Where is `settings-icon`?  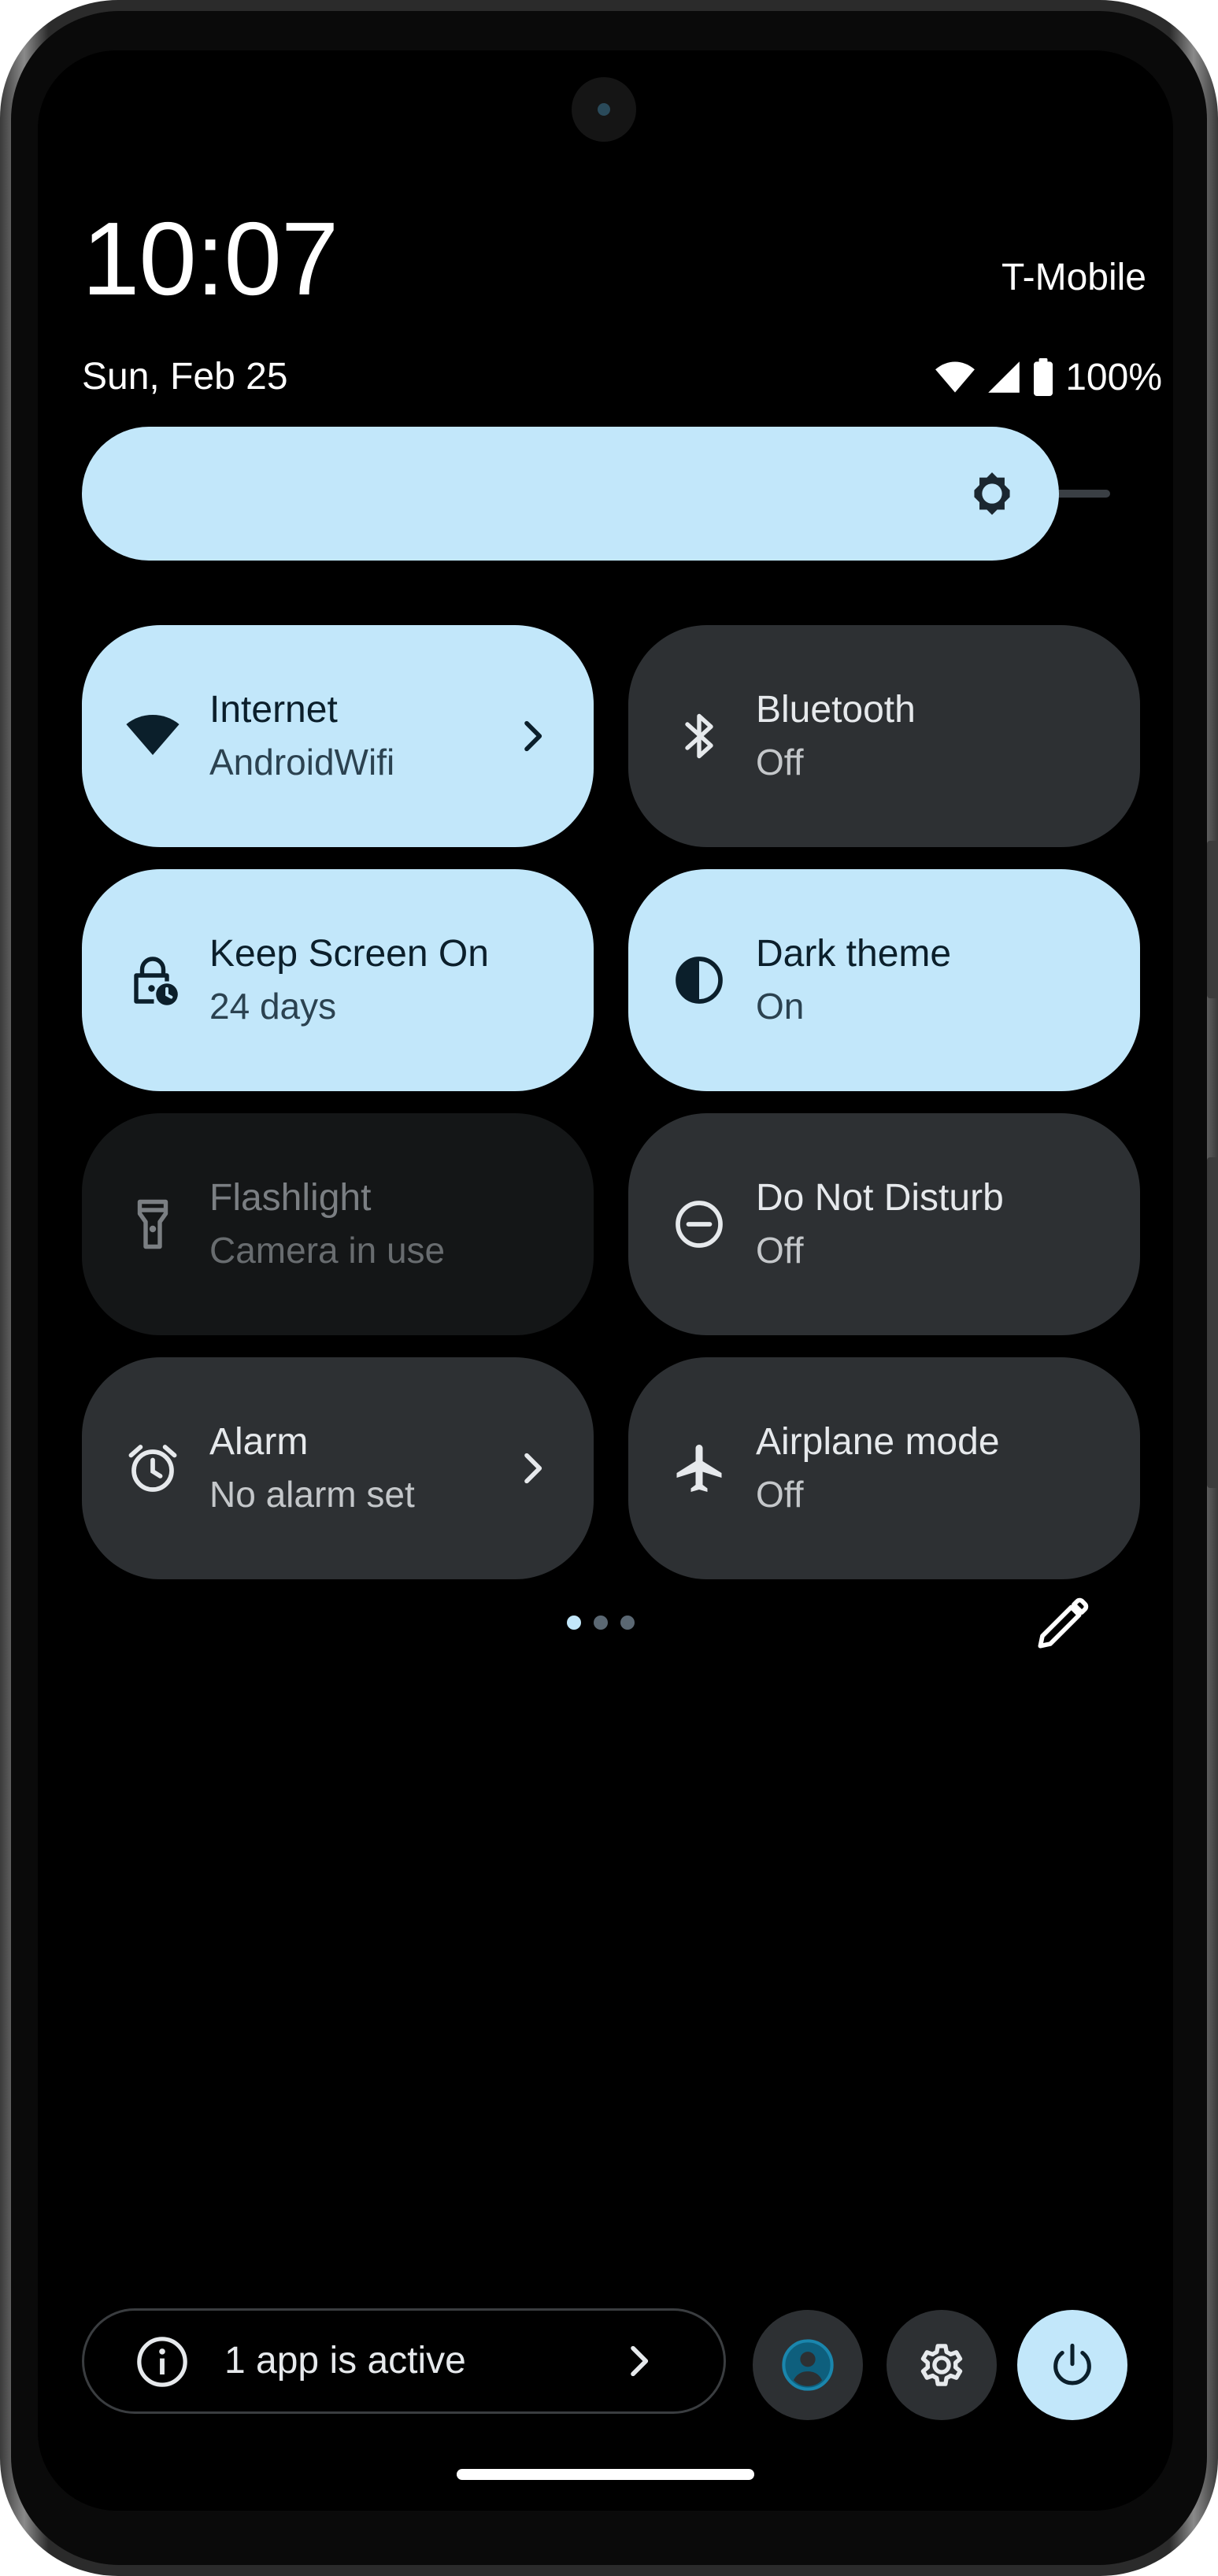
settings-icon is located at coordinates (941, 2365).